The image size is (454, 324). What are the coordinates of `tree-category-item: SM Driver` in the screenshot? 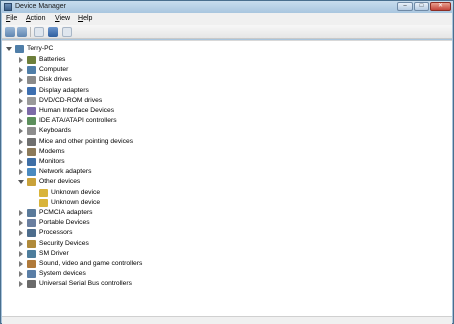 It's located at (43, 254).